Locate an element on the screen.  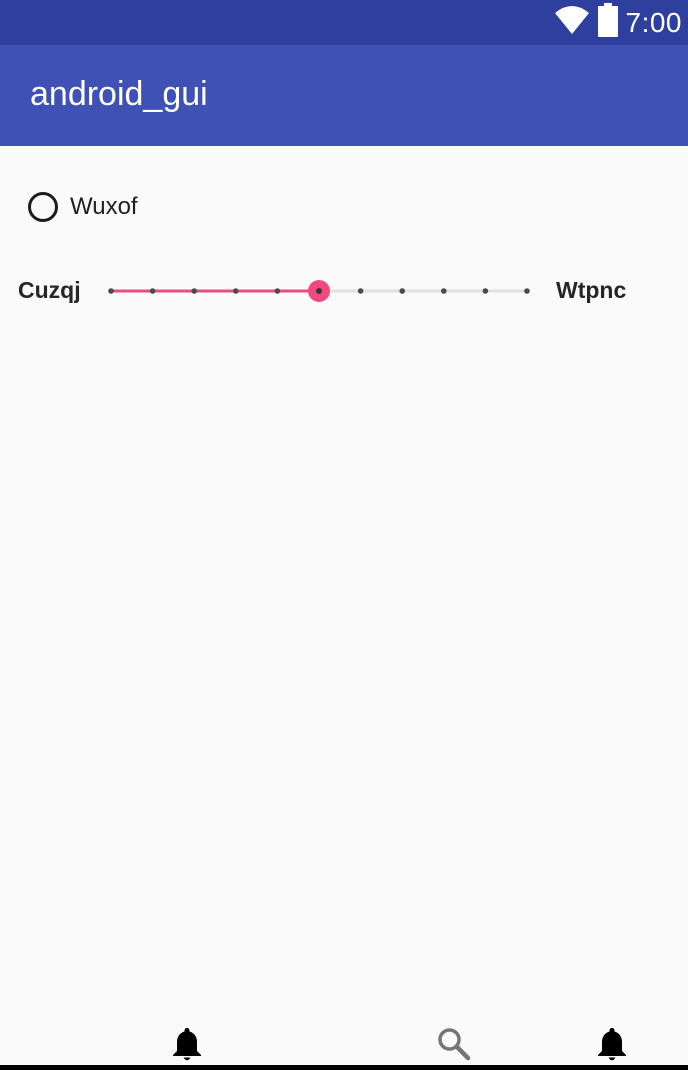
status-icons: 7:00 is located at coordinates (618, 22).